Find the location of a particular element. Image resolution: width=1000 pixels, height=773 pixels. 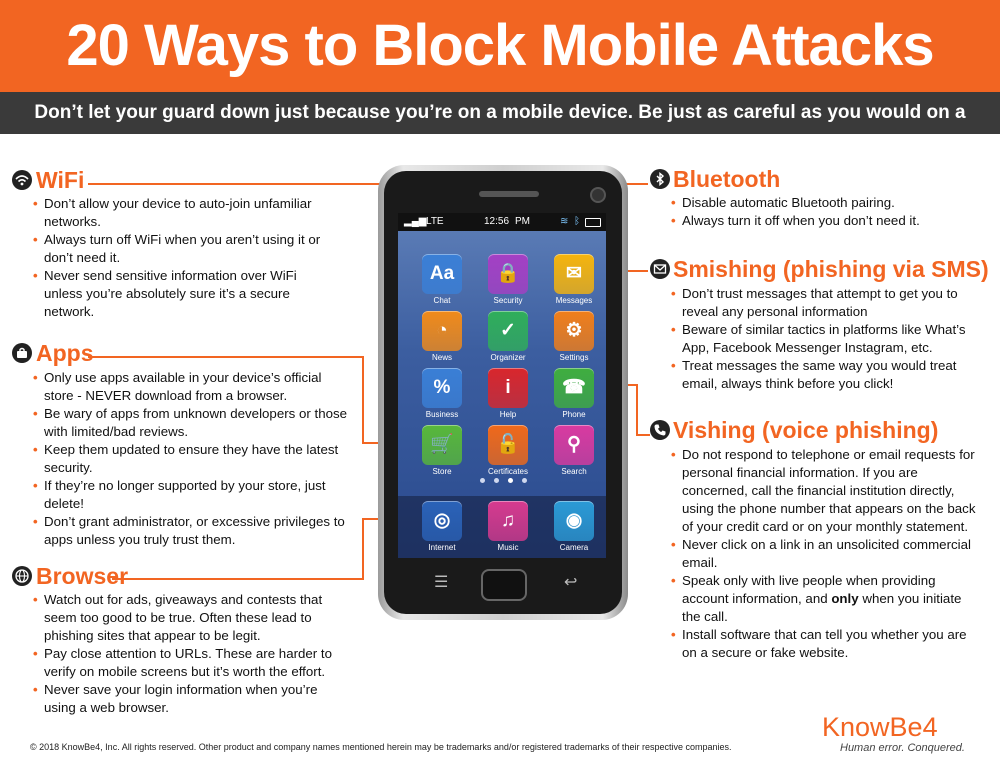

page-title: 20 Ways to Block Mobile Attacks is located at coordinates (500, 45).